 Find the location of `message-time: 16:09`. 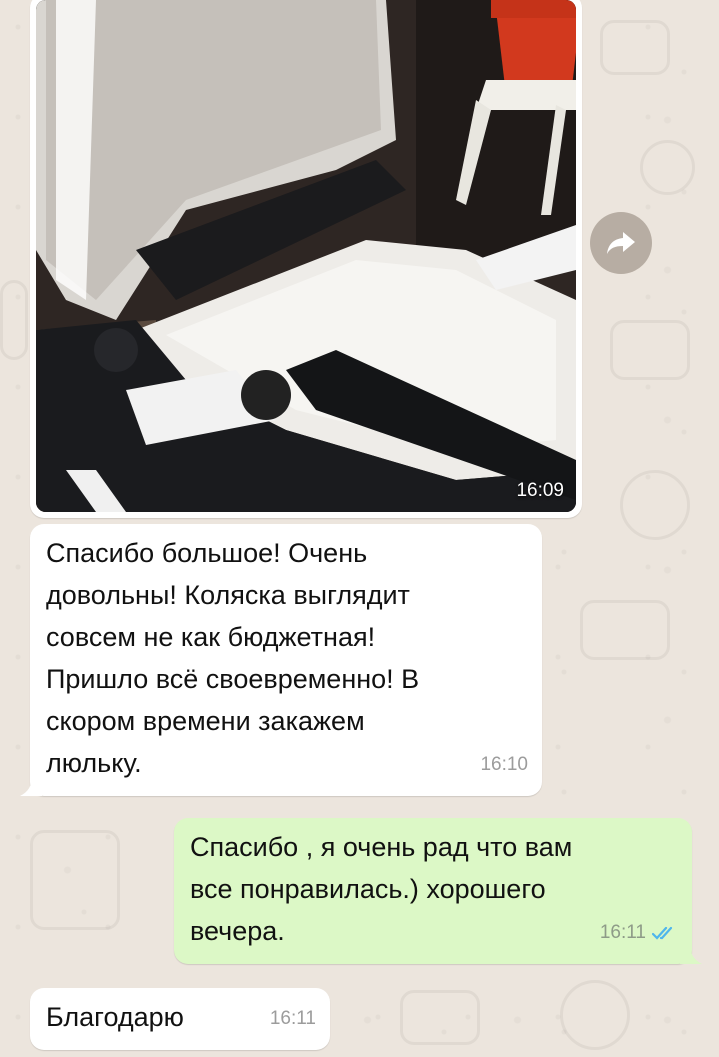

message-time: 16:09 is located at coordinates (540, 490).